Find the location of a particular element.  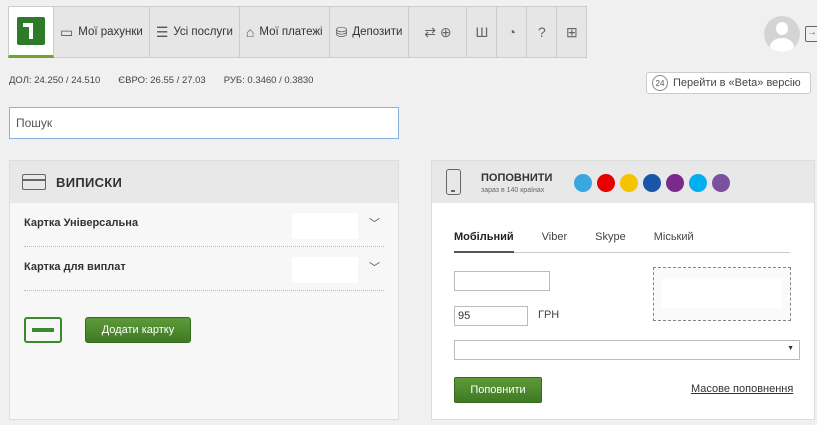

lifecell-icon is located at coordinates (629, 183).